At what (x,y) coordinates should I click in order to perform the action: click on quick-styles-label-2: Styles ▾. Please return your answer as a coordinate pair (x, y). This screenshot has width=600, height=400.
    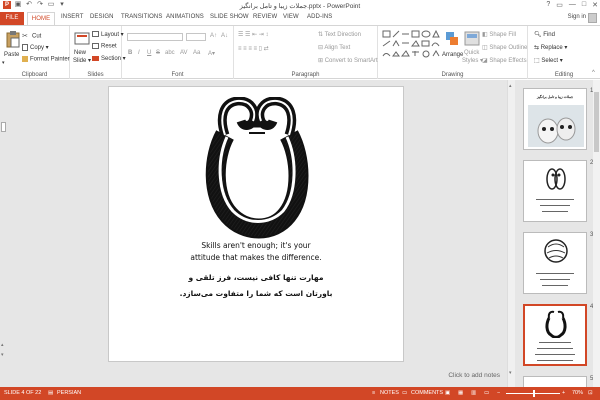
    Looking at the image, I should click on (472, 60).